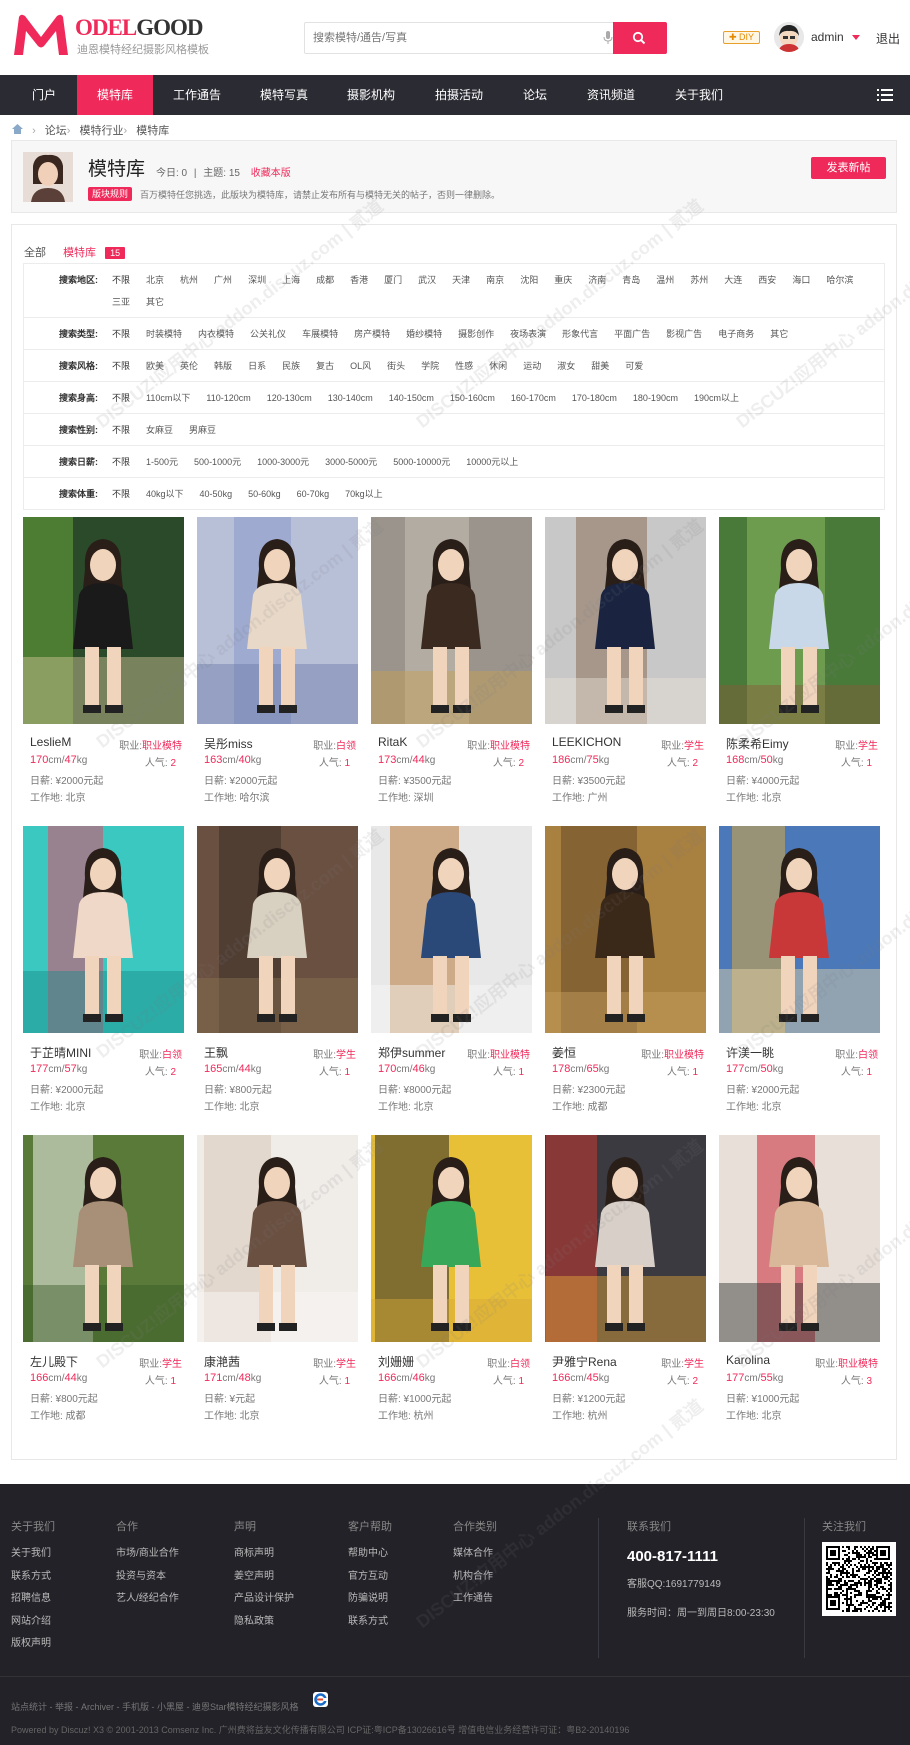  Describe the element at coordinates (600, 366) in the screenshot. I see `filter-option: 甜美` at that location.